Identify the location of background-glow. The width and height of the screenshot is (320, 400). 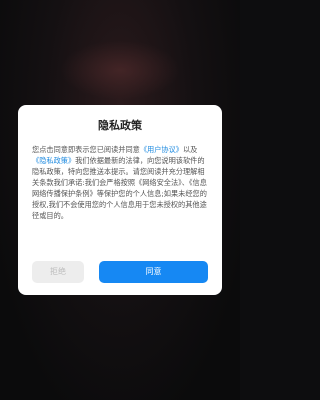
(120, 70).